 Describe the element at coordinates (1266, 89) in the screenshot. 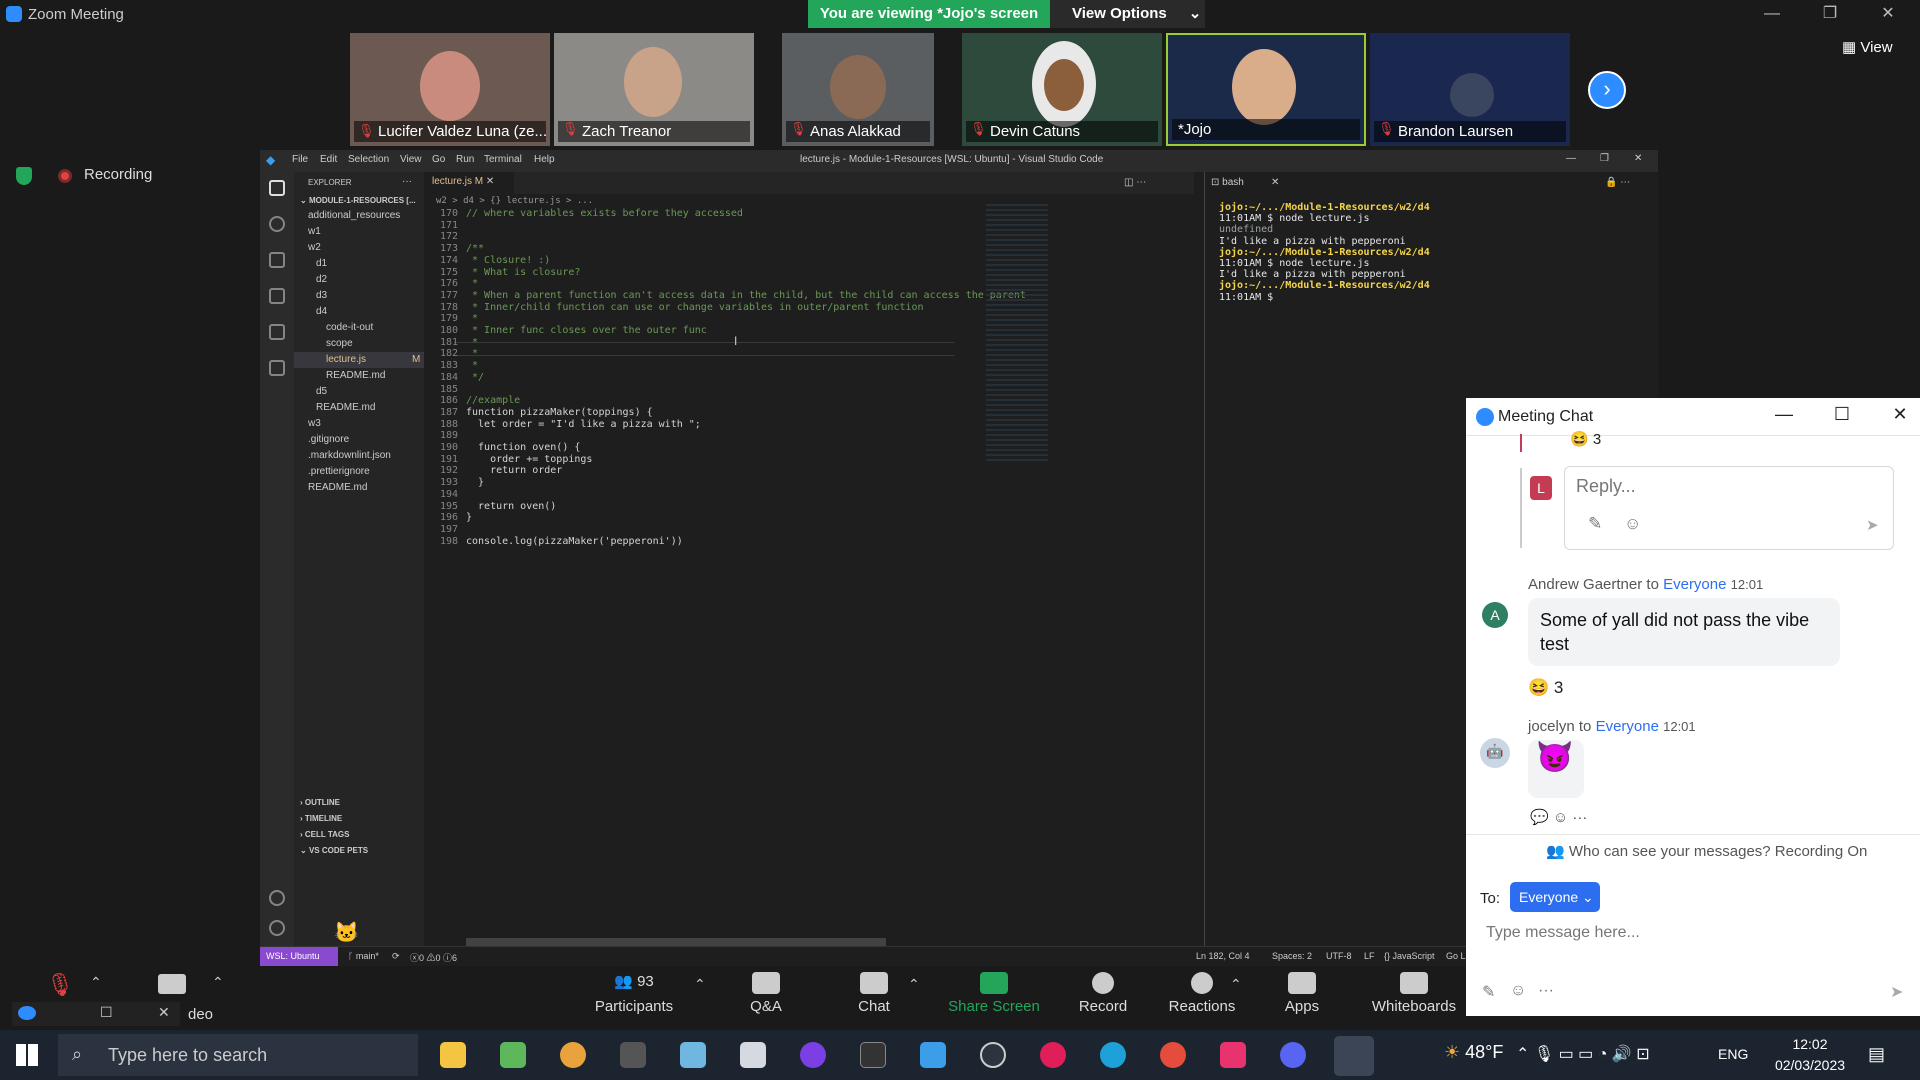

I see `participant-tile-active: *Jojo` at that location.